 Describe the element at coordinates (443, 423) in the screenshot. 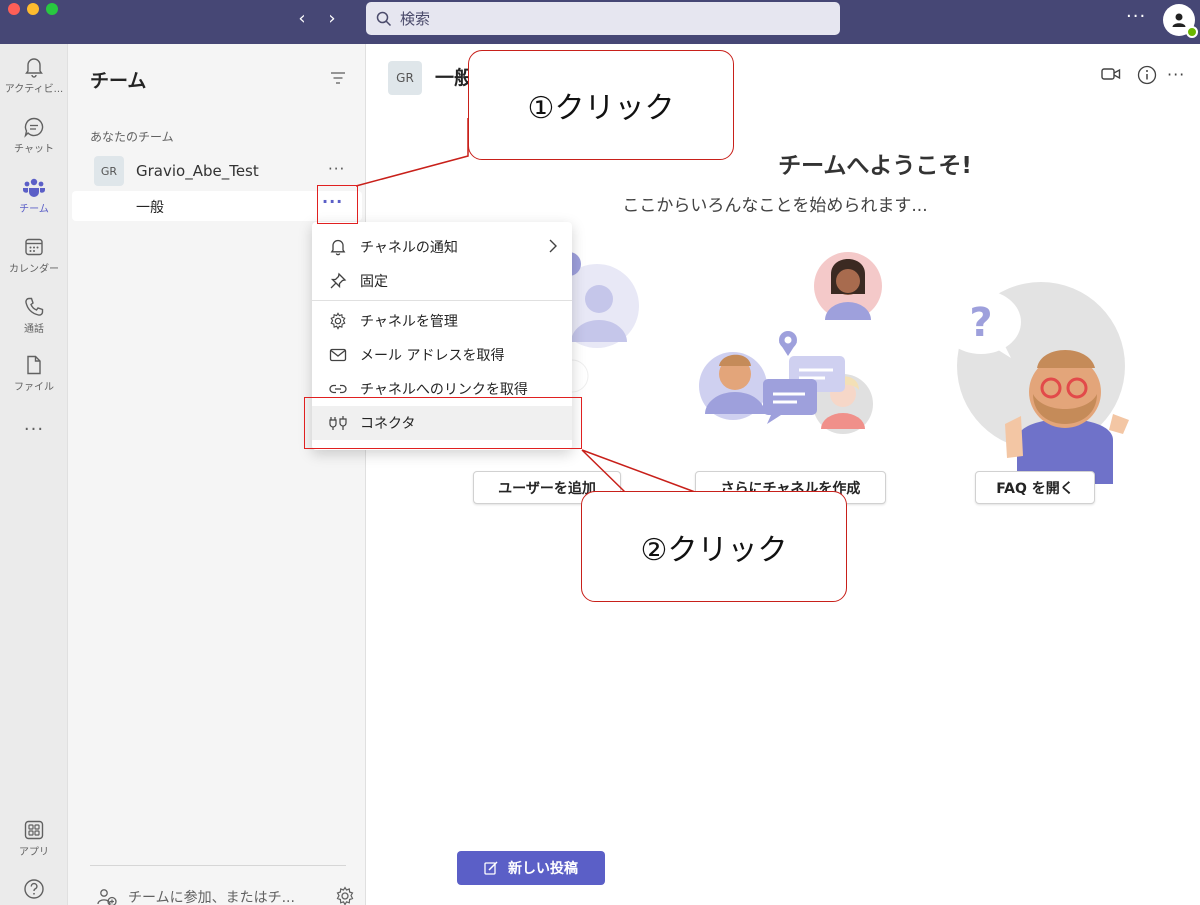

I see `highlight-connectors` at that location.